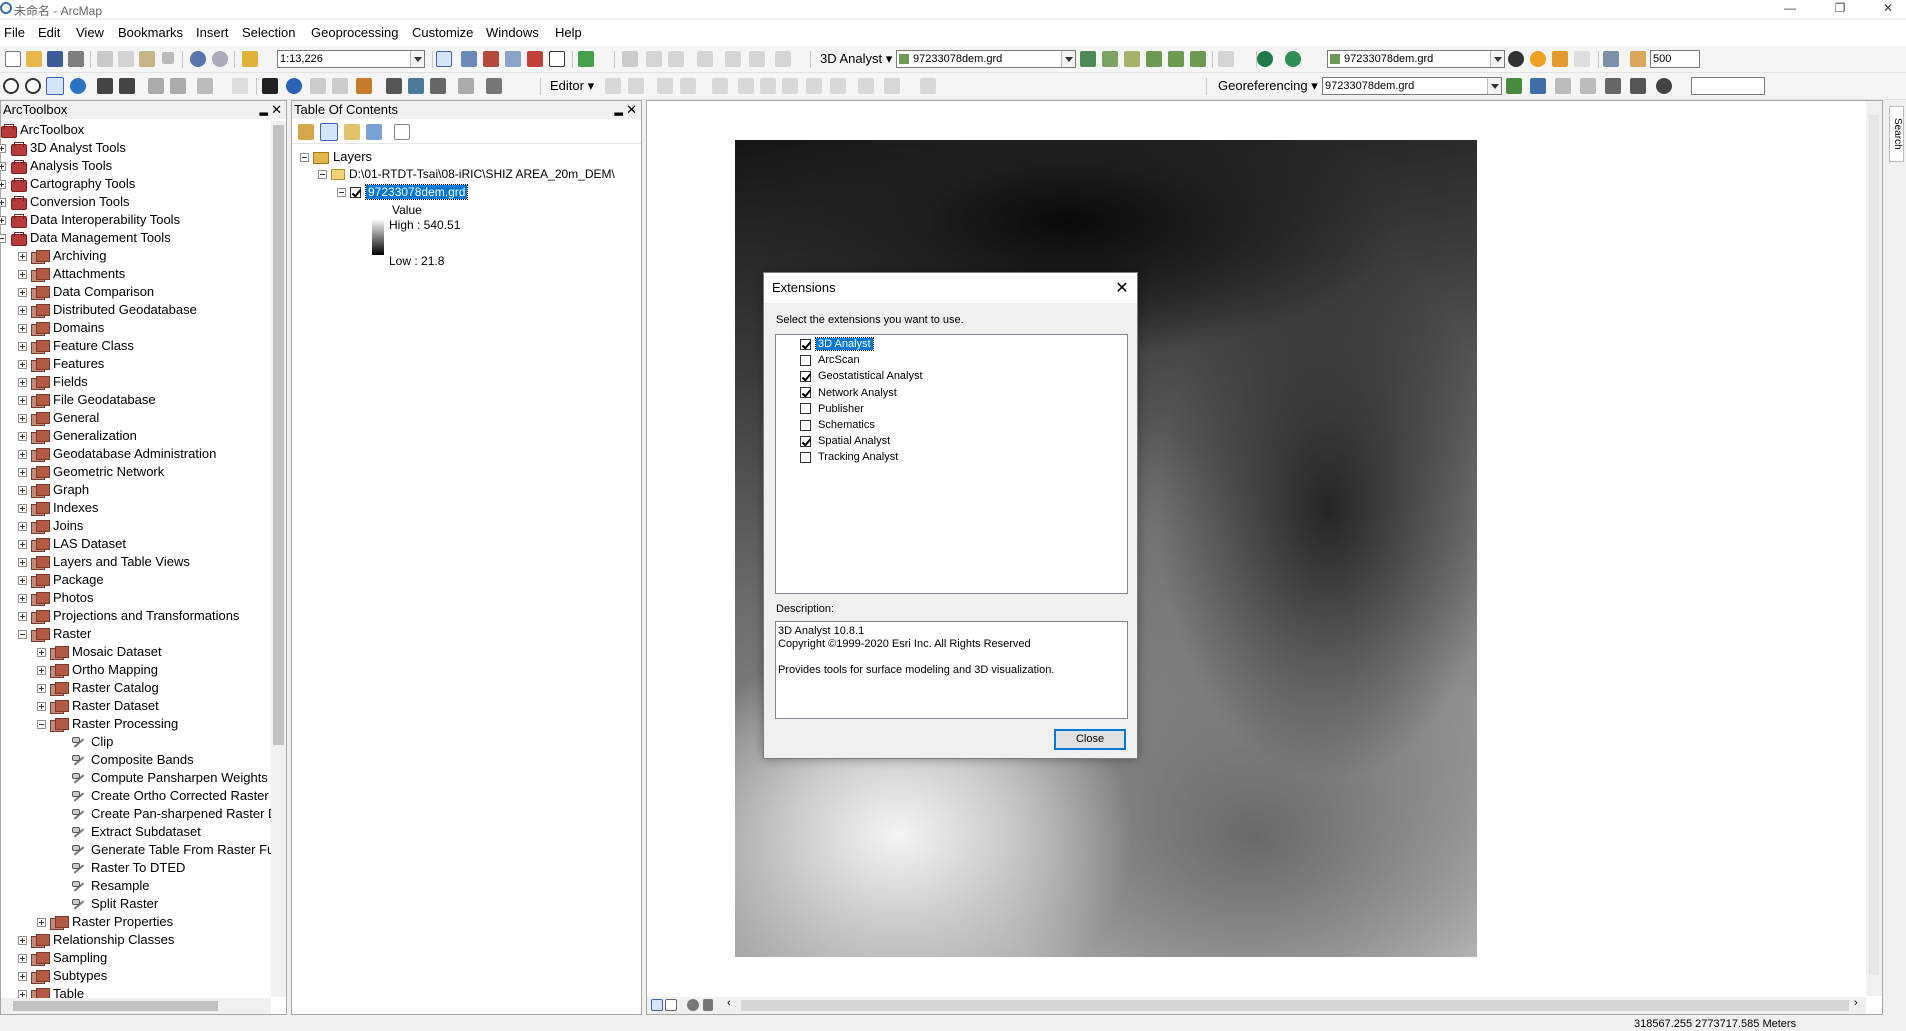  I want to click on menu-insert: Insert, so click(212, 32).